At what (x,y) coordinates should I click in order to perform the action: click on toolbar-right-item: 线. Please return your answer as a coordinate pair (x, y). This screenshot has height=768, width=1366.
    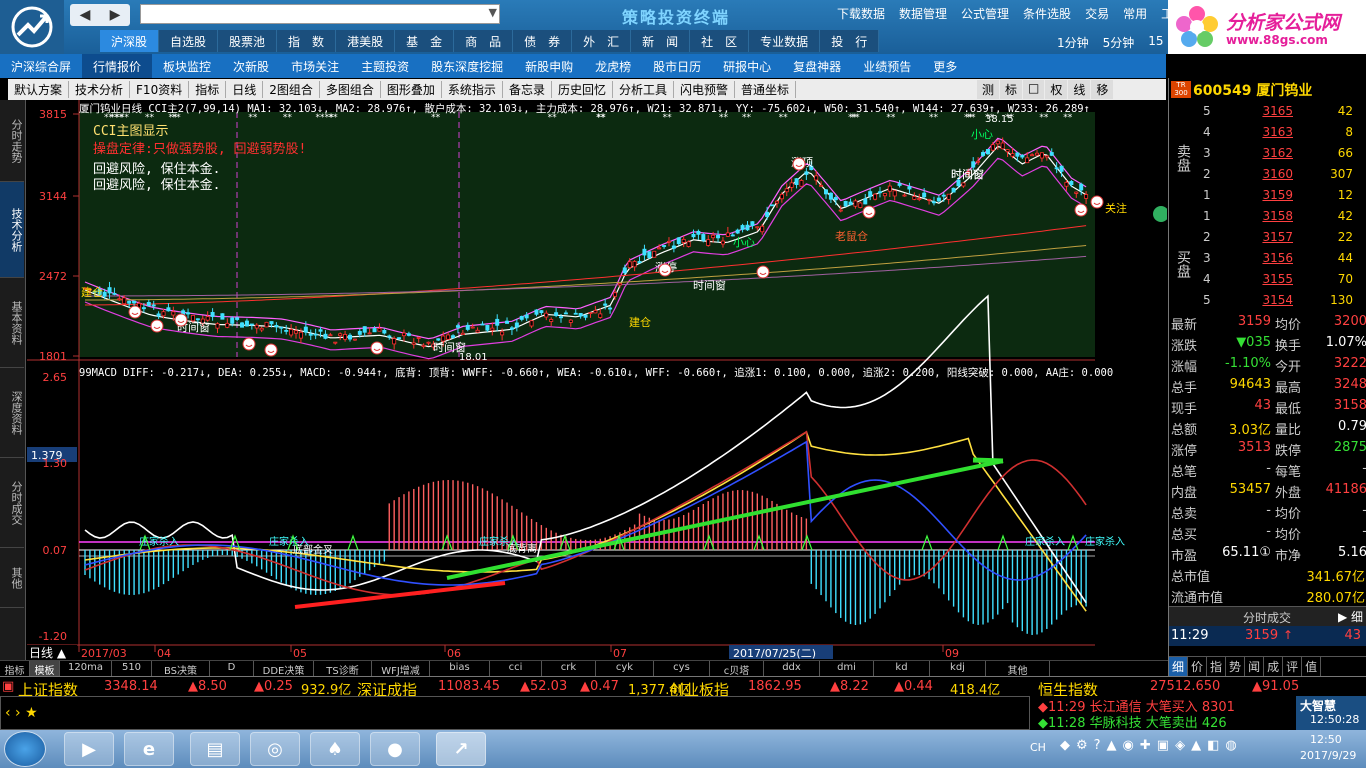
    Looking at the image, I should click on (1079, 89).